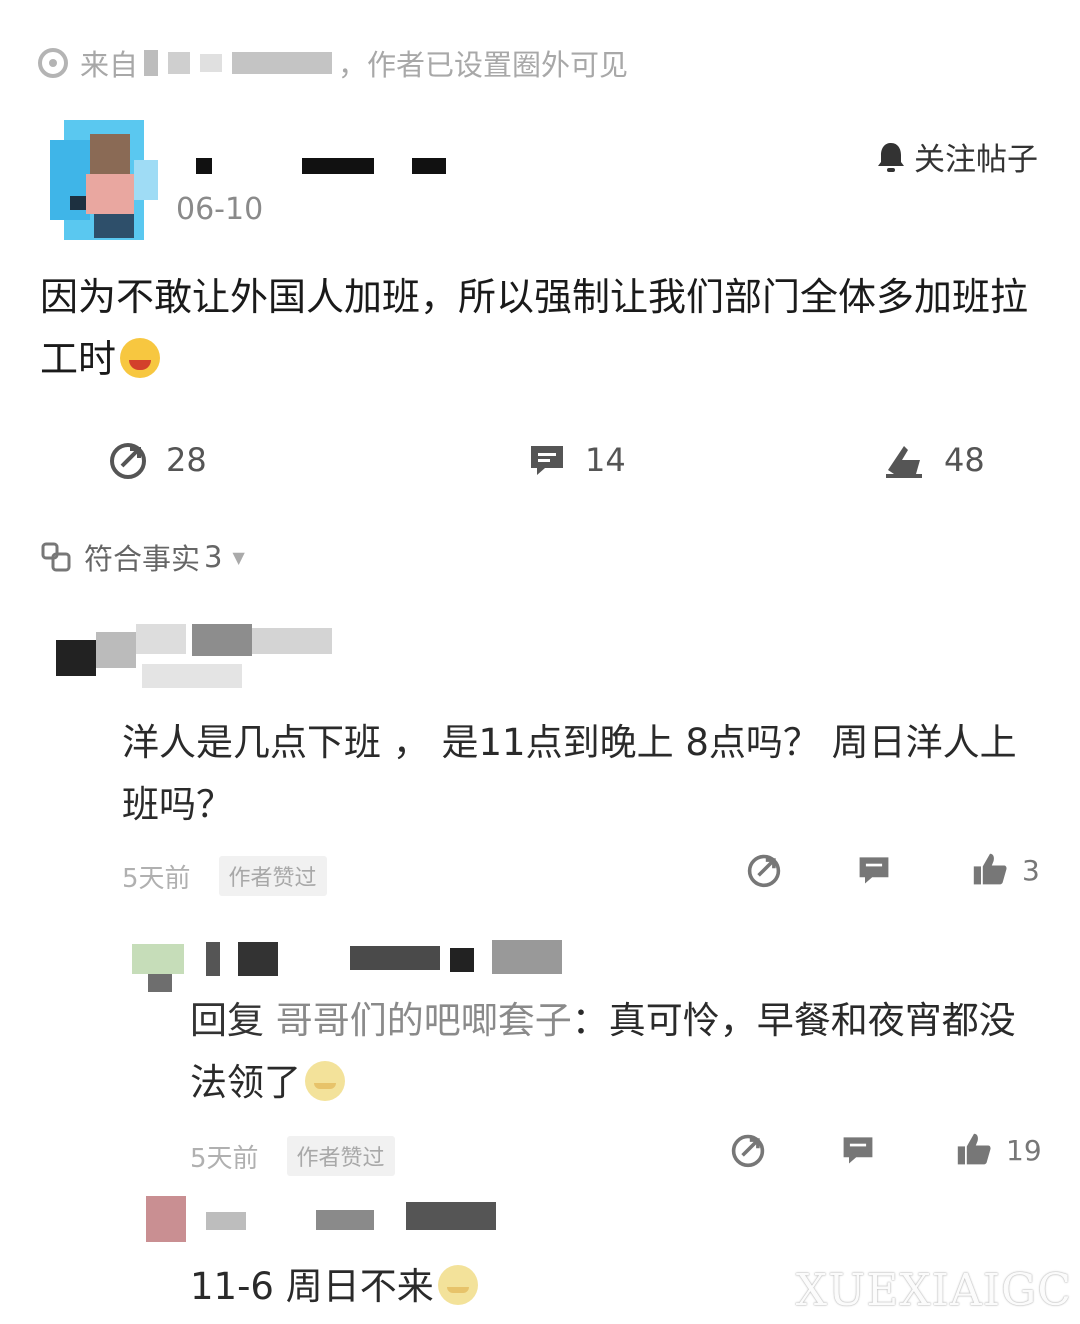 The height and width of the screenshot is (1324, 1080). I want to click on author-name-blurred, so click(326, 165).